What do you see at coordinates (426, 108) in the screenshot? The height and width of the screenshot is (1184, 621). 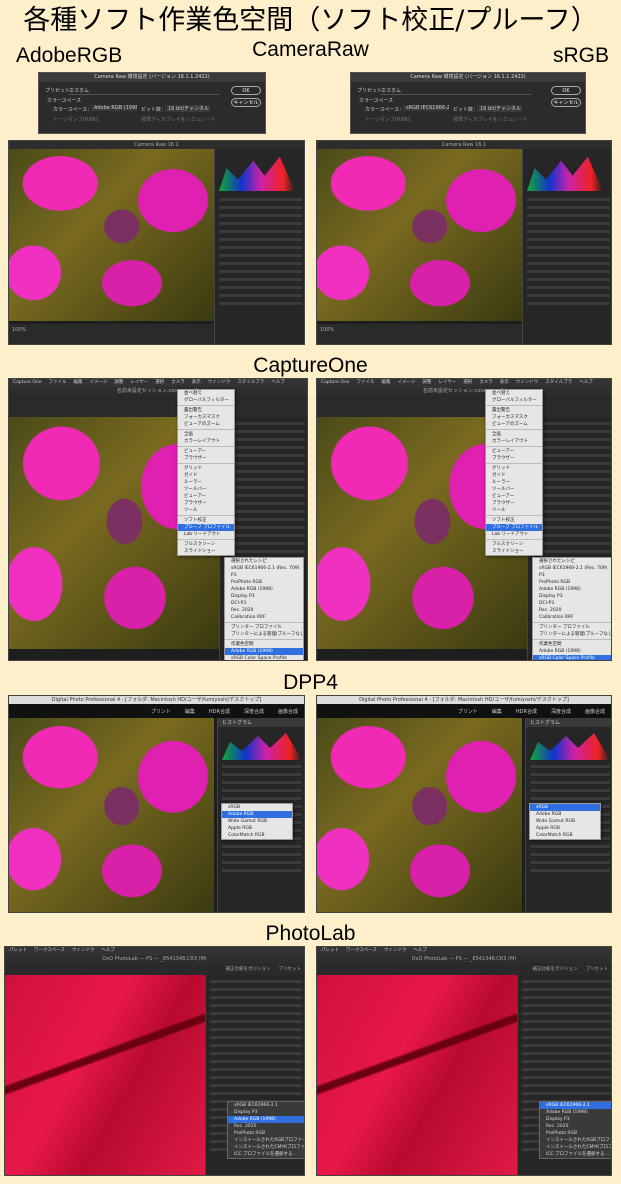 I see `colorspace-select: sRGB IEC61966-2.1` at bounding box center [426, 108].